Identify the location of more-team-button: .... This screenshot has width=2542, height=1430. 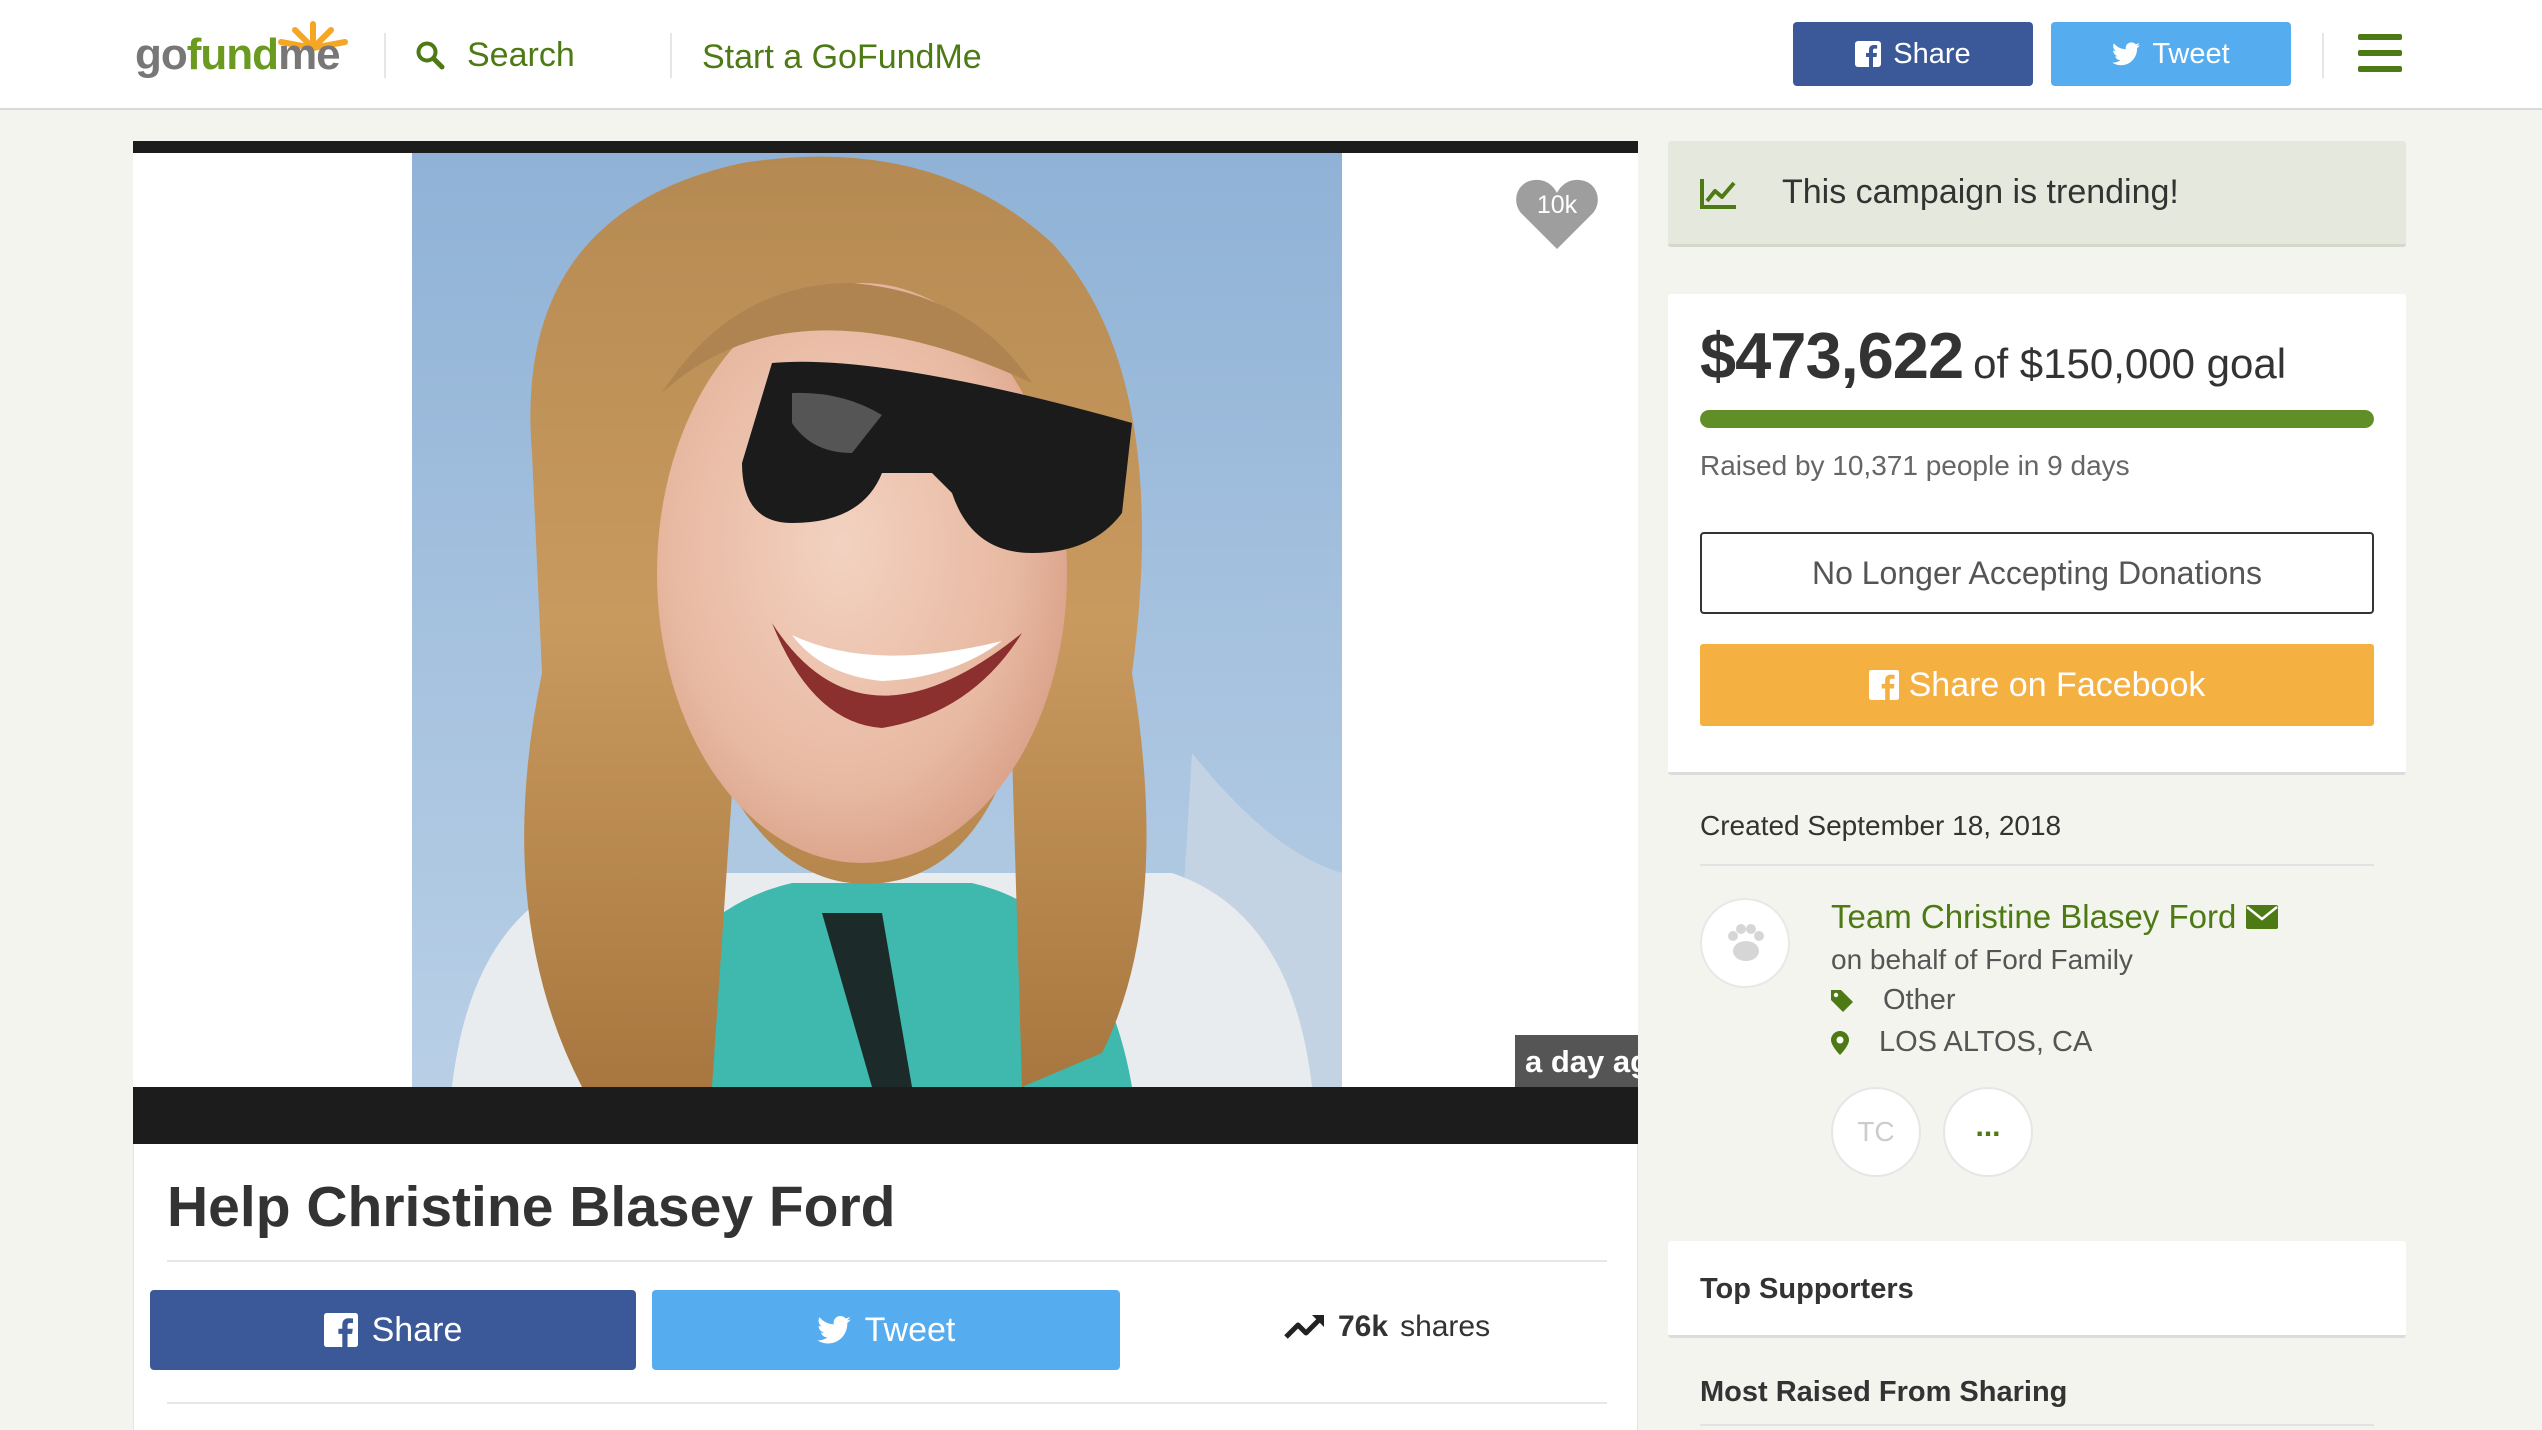
(1988, 1132).